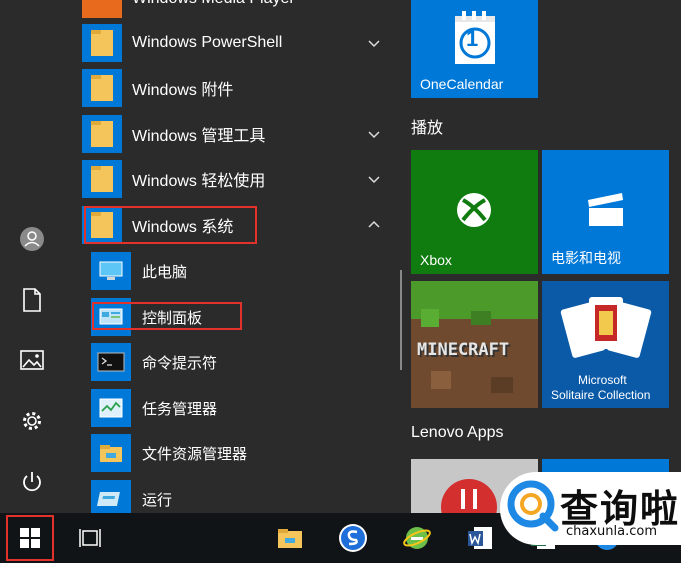 This screenshot has height=563, width=681. I want to click on task-view-icon, so click(90, 538).